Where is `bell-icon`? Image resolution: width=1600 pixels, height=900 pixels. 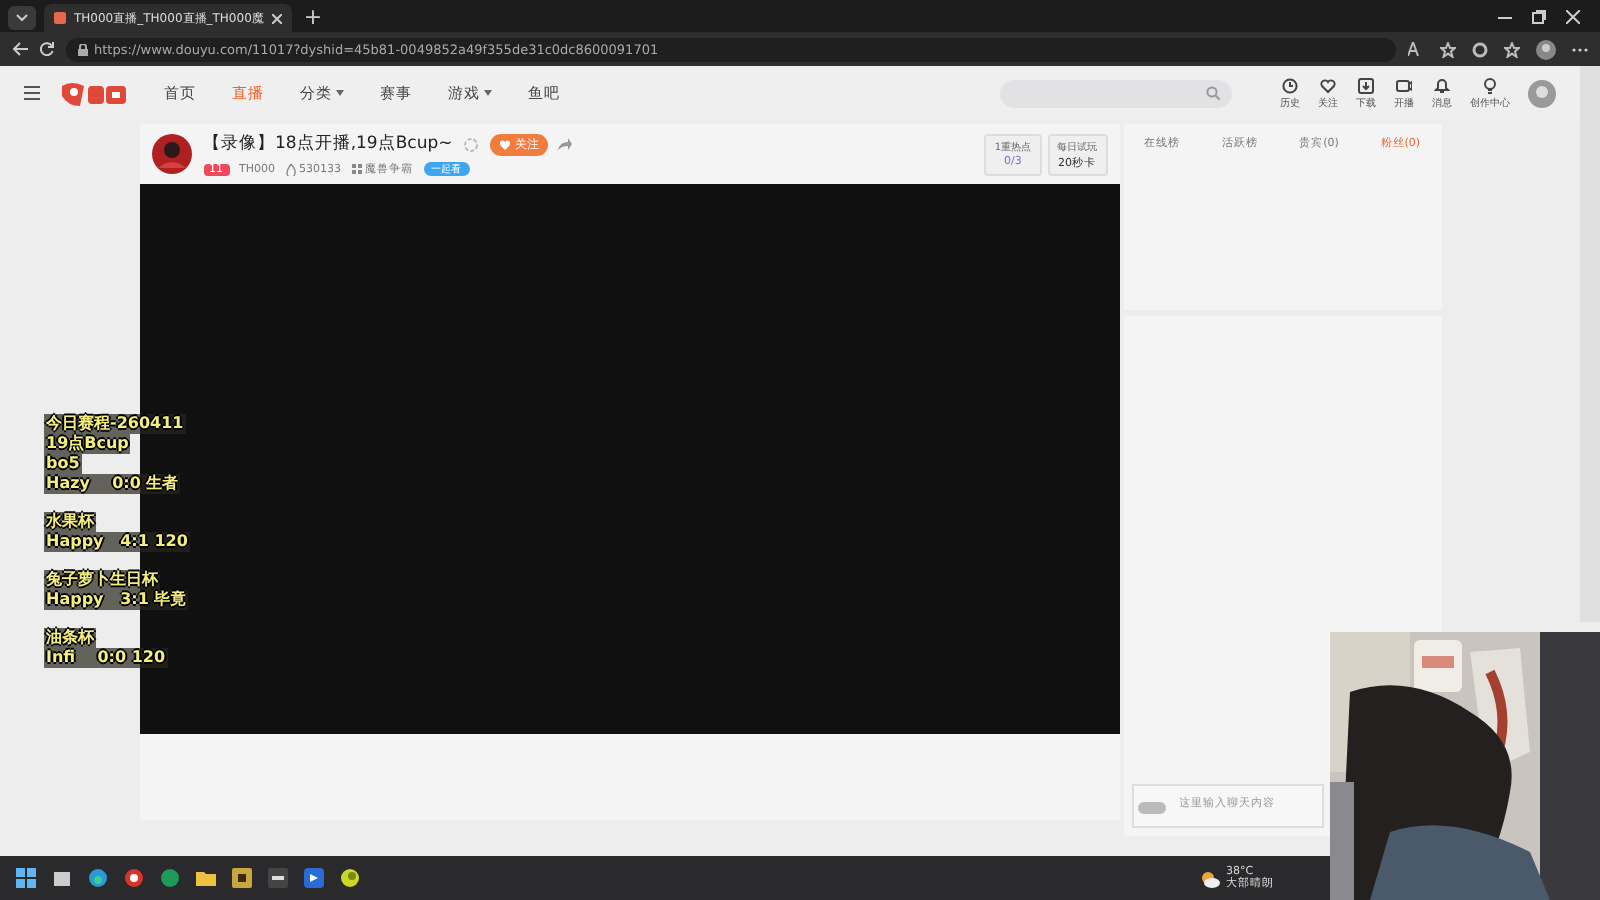 bell-icon is located at coordinates (1442, 85).